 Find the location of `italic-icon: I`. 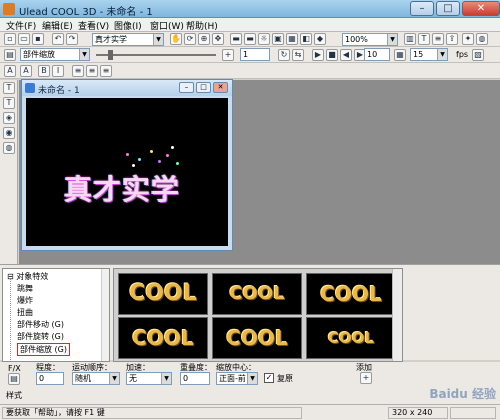

italic-icon: I is located at coordinates (58, 71).